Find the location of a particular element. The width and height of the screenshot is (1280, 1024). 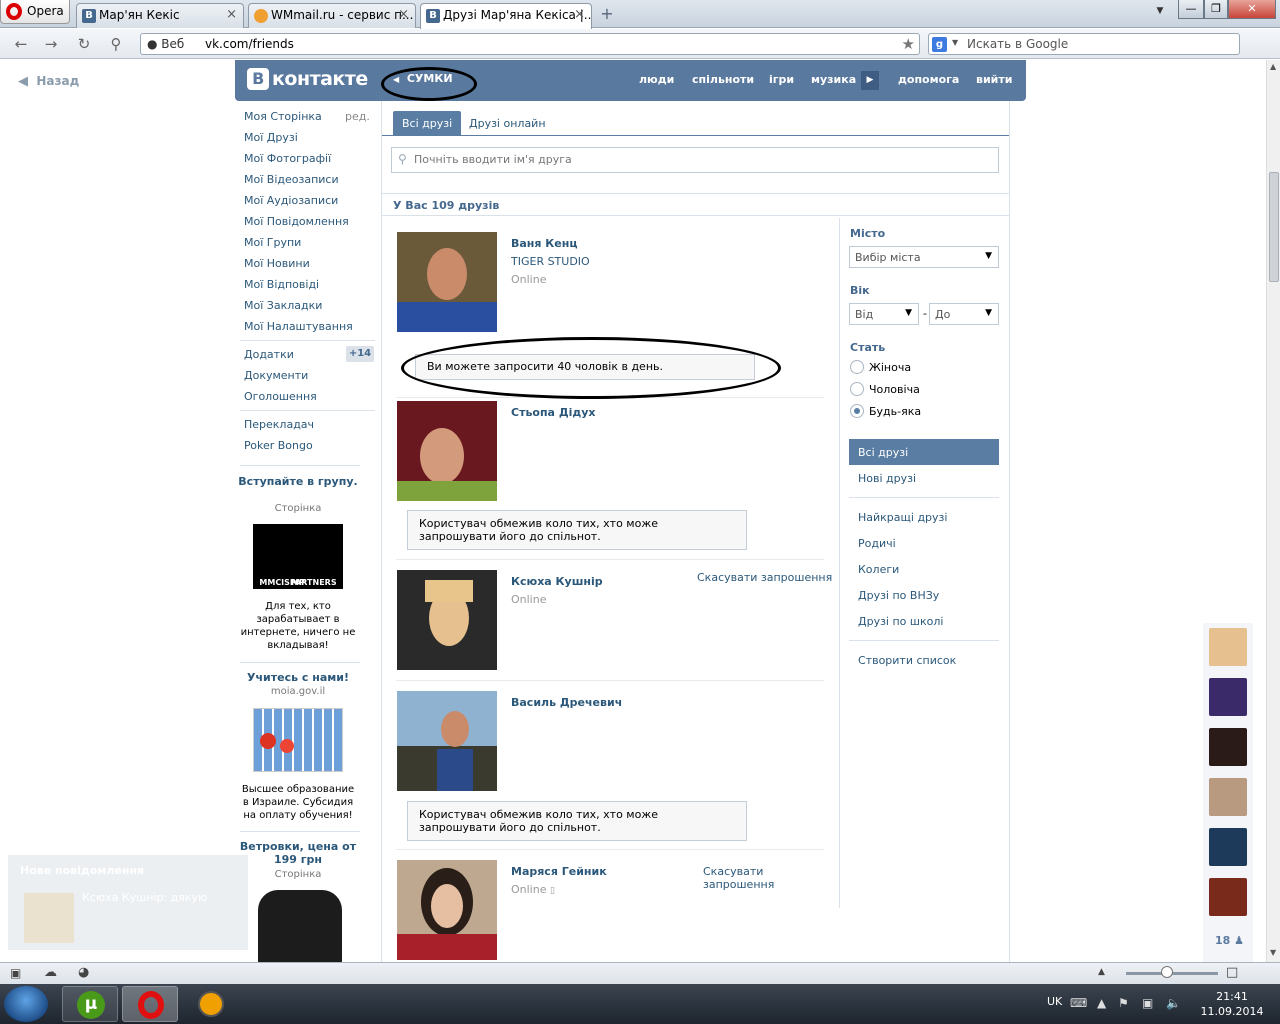

browser-tab-2: WMmail.ru - сервис п... × is located at coordinates (332, 15).